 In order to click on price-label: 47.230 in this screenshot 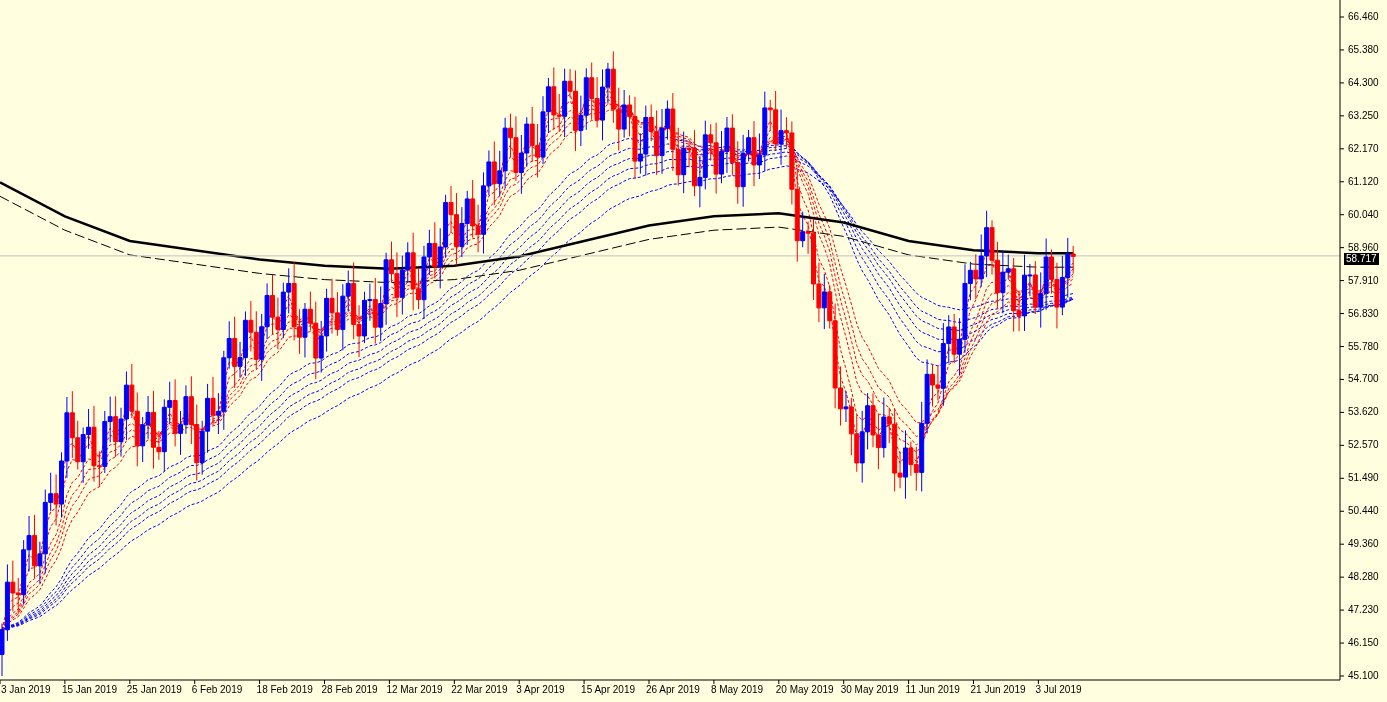, I will do `click(1363, 610)`.